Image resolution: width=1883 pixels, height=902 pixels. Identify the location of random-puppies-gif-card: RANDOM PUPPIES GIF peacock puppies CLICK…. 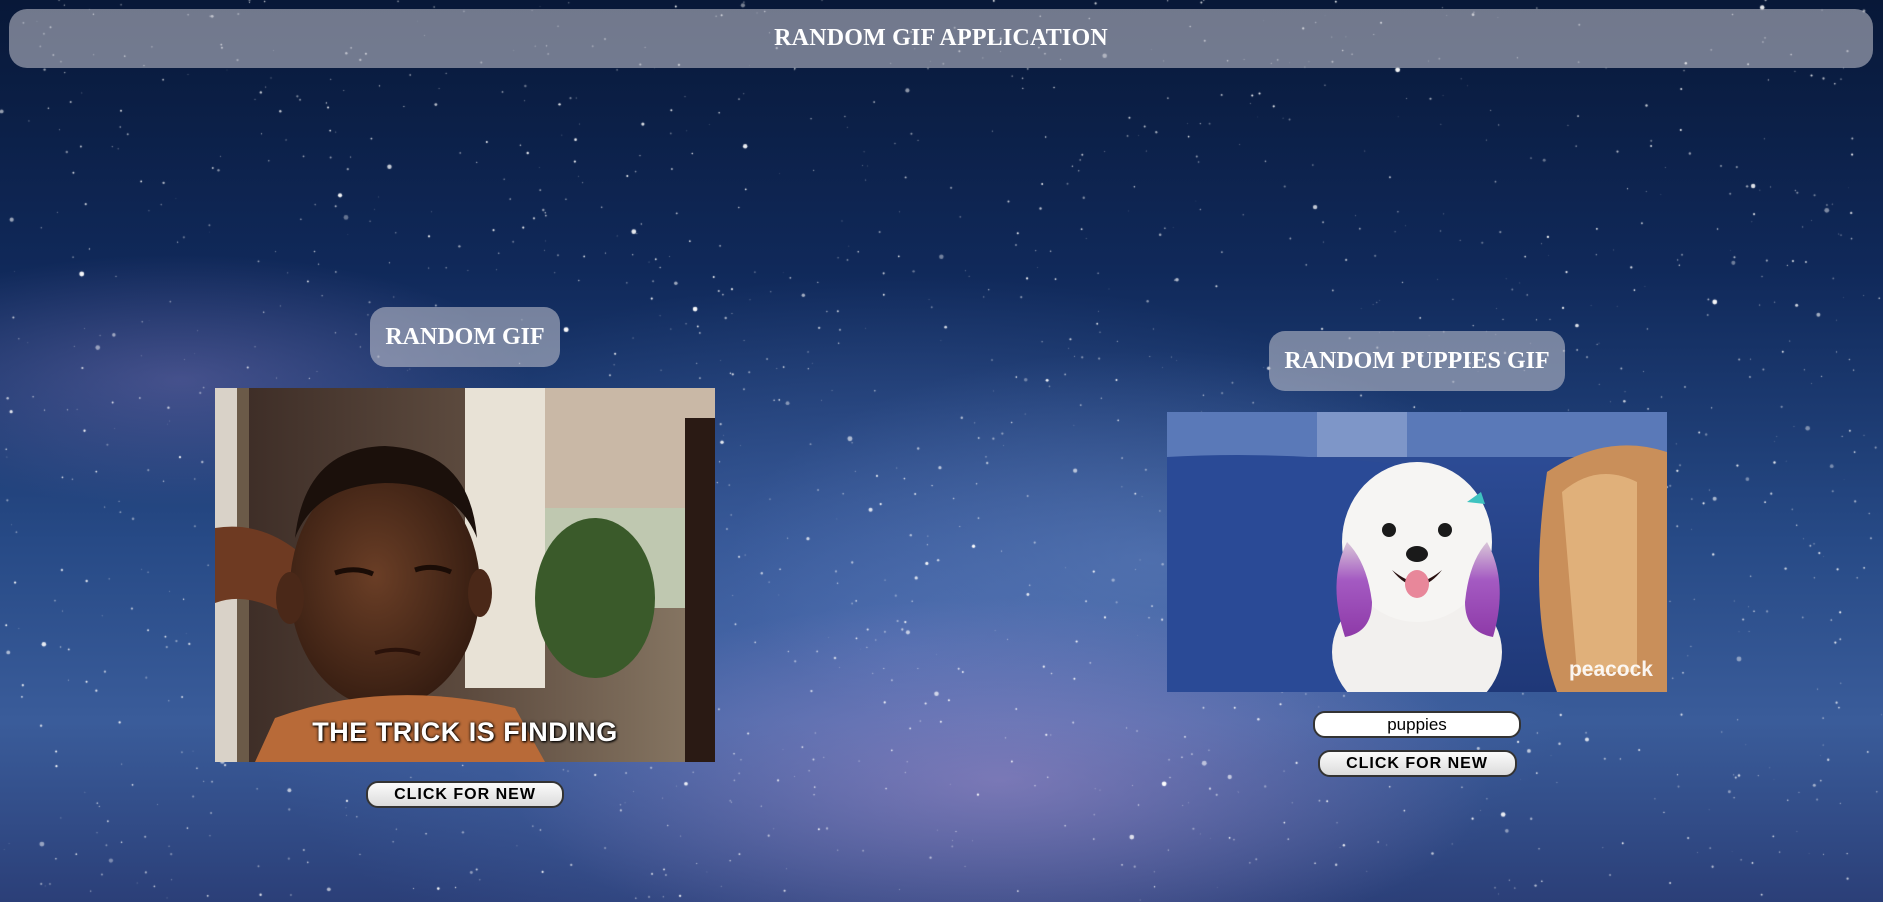
(1417, 554).